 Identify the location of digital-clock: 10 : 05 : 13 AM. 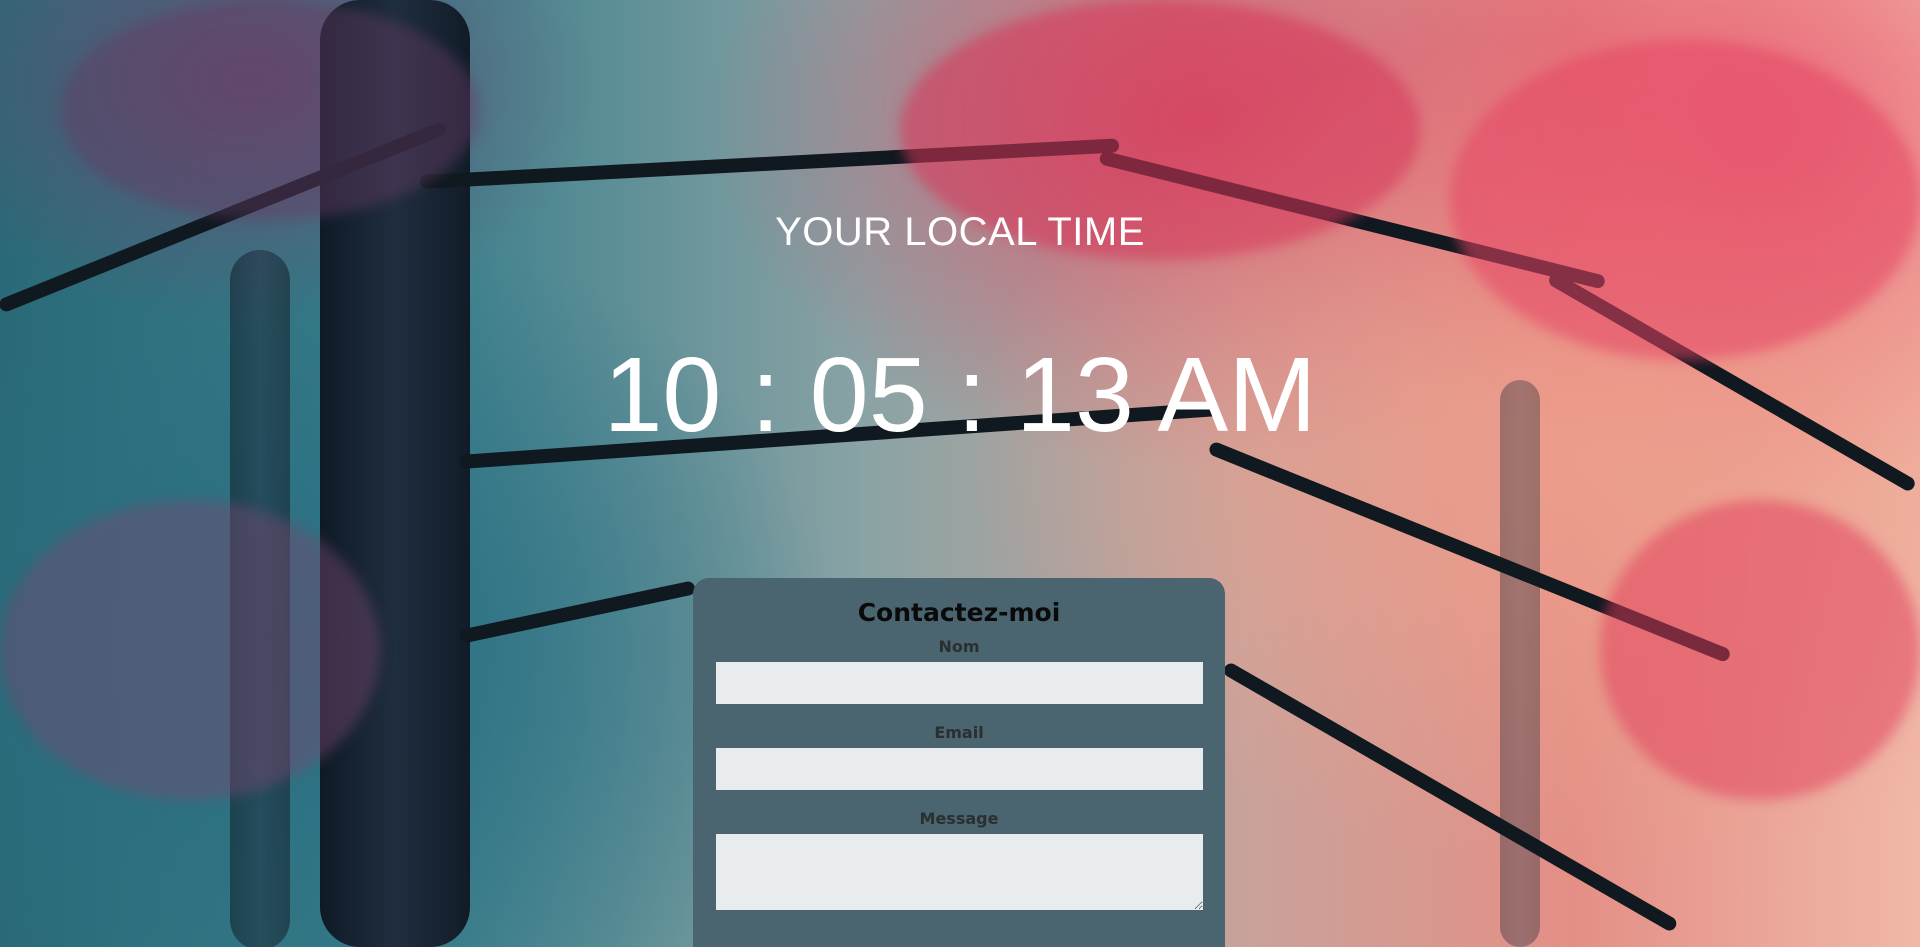
(960, 395).